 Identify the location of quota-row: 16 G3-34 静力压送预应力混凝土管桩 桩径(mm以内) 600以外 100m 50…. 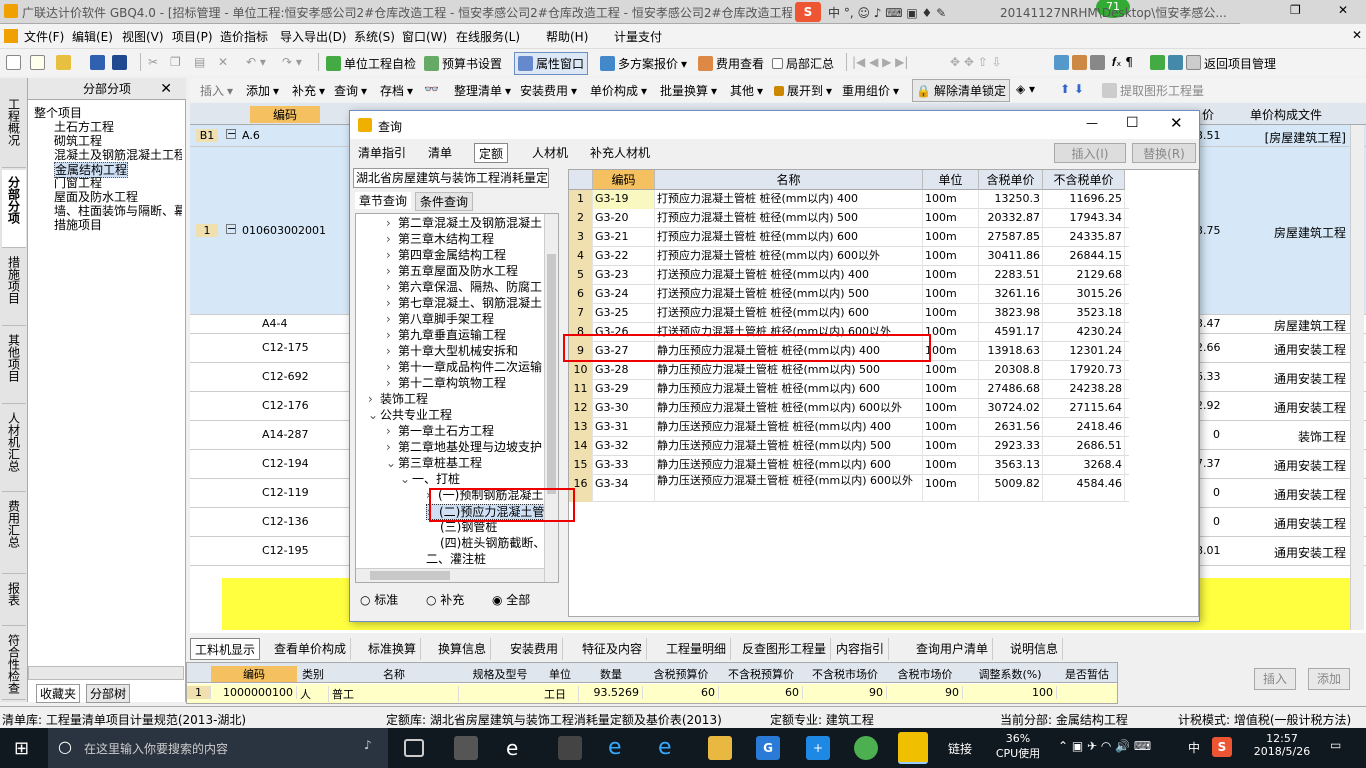
(849, 488).